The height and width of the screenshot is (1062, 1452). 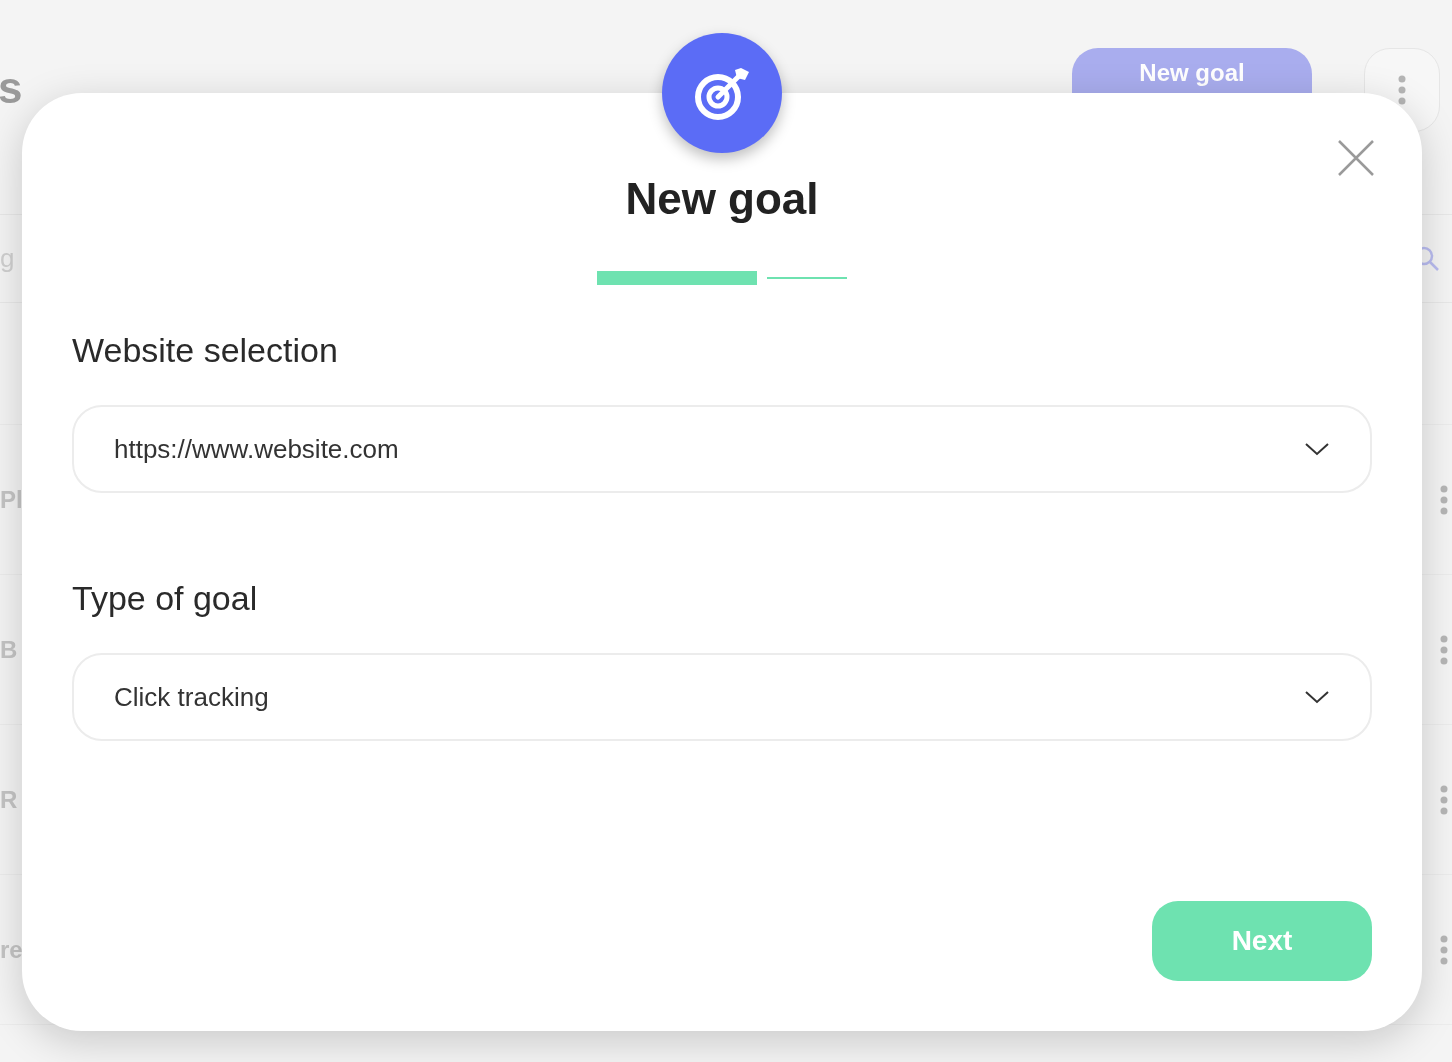 What do you see at coordinates (722, 449) in the screenshot?
I see `select-field: https://www.website.com` at bounding box center [722, 449].